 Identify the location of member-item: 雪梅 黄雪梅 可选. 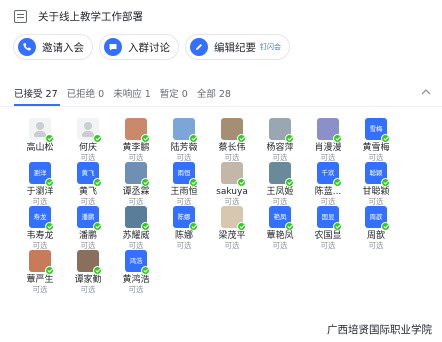
(376, 140).